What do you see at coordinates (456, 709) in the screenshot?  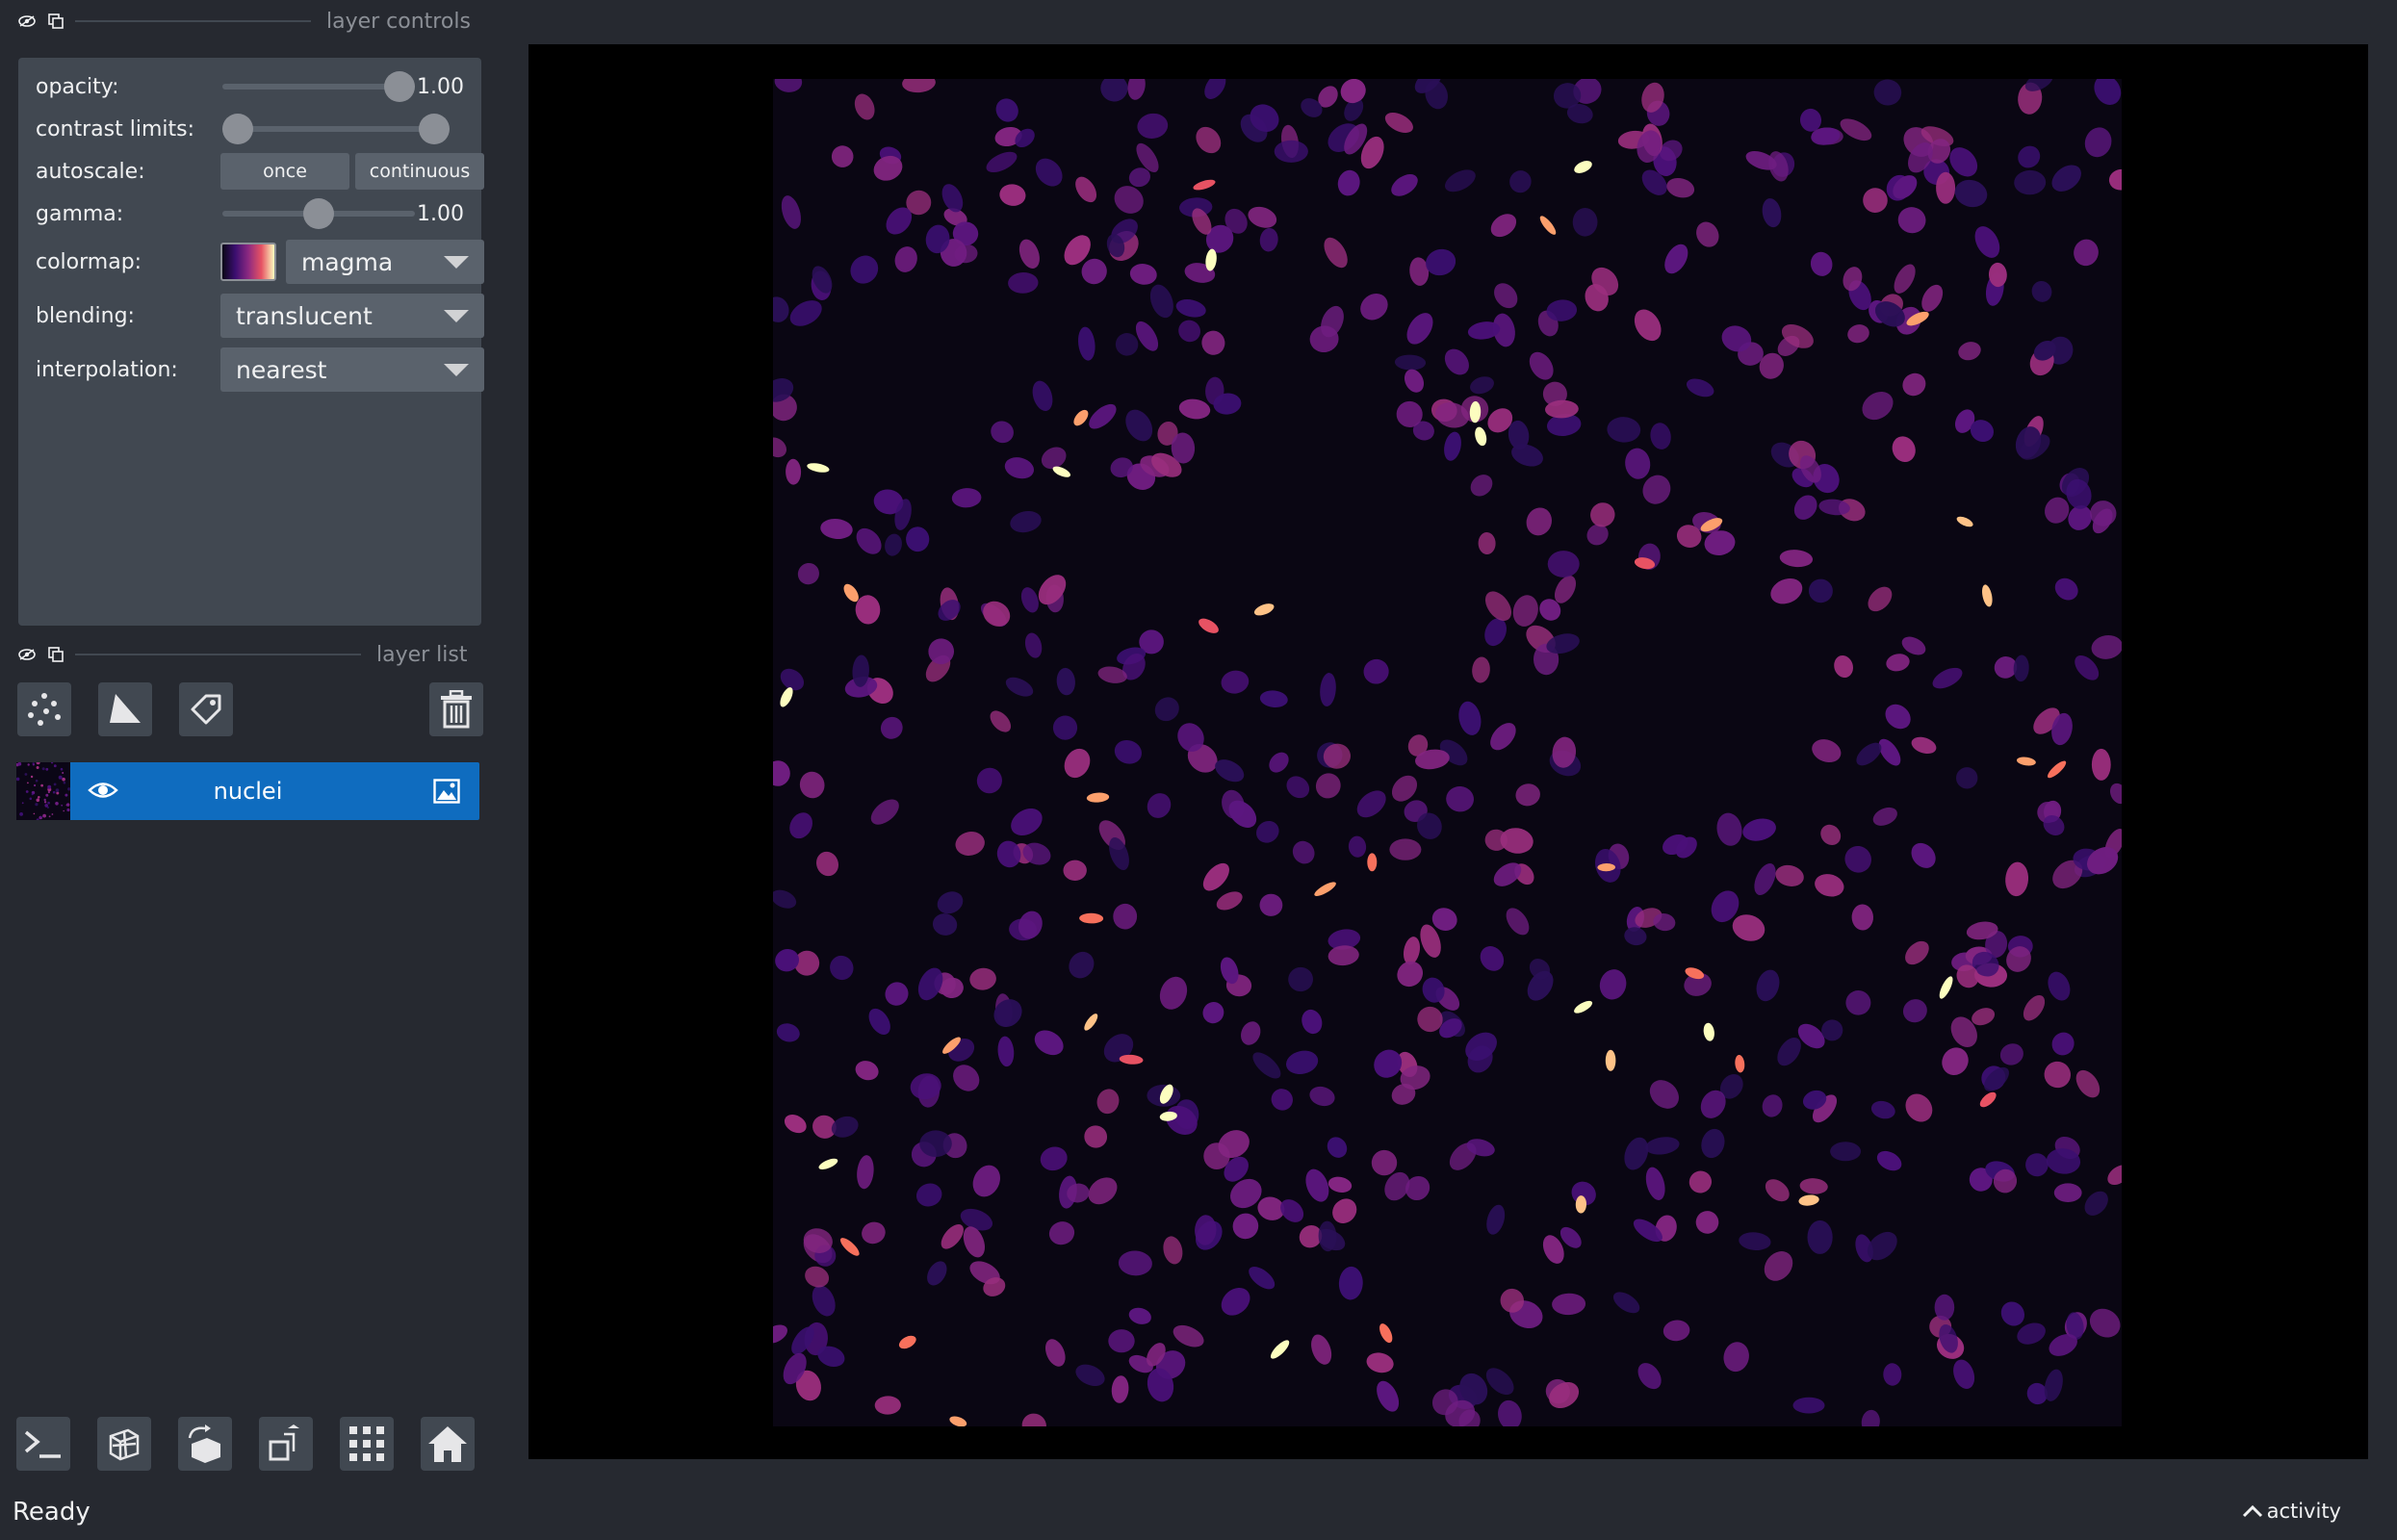 I see `delete-layer-button` at bounding box center [456, 709].